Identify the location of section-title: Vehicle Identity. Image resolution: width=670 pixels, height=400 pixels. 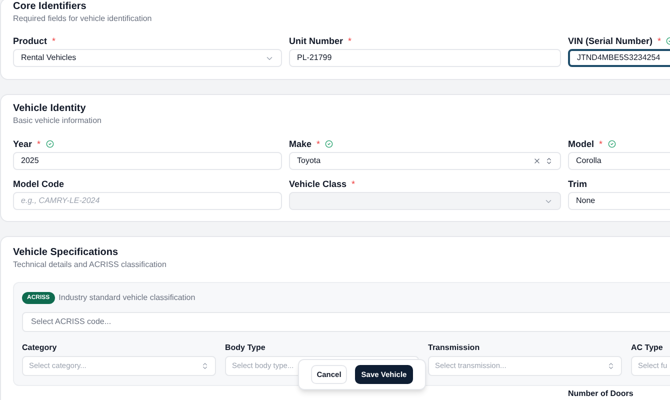
(50, 109).